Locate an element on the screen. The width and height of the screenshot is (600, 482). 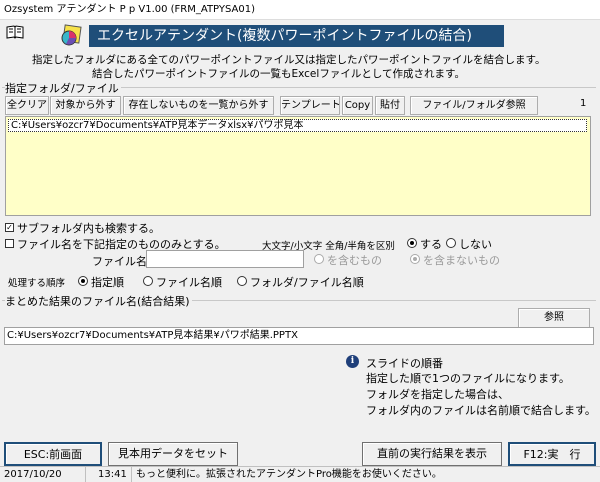
include-subfolders-label: サブフォルダ内も検索する。 is located at coordinates (88, 228).